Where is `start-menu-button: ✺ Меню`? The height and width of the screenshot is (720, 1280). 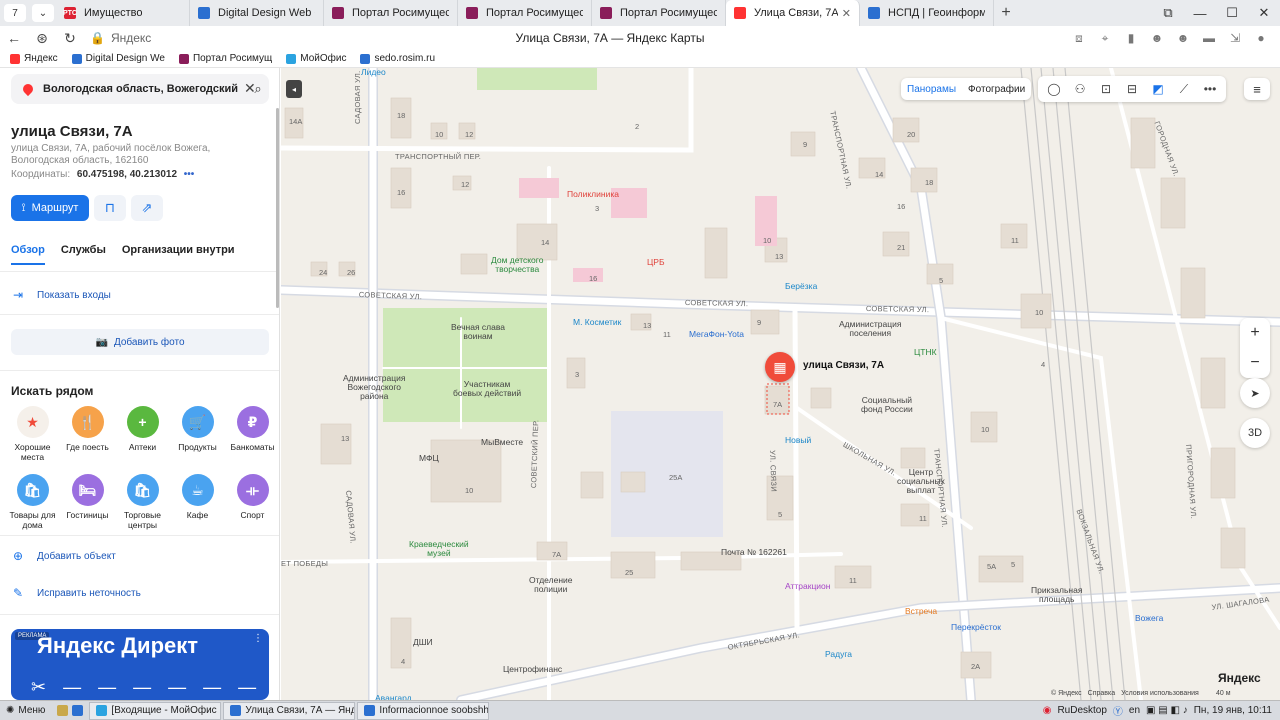
start-menu-button: ✺ Меню is located at coordinates (25, 711).